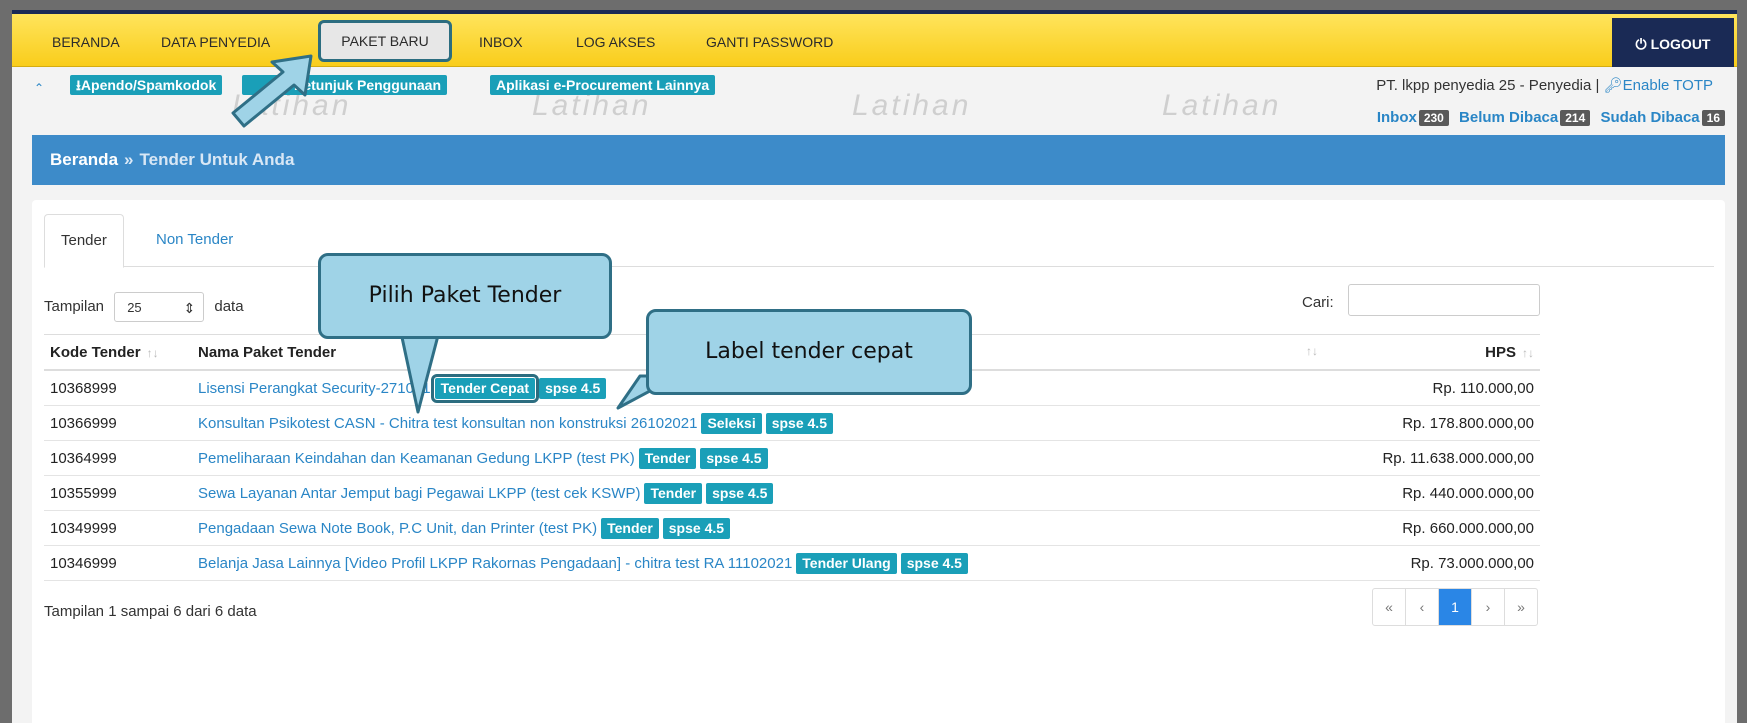 The height and width of the screenshot is (723, 1747). What do you see at coordinates (846, 563) in the screenshot?
I see `tender-type-badge: Tender Ulang` at bounding box center [846, 563].